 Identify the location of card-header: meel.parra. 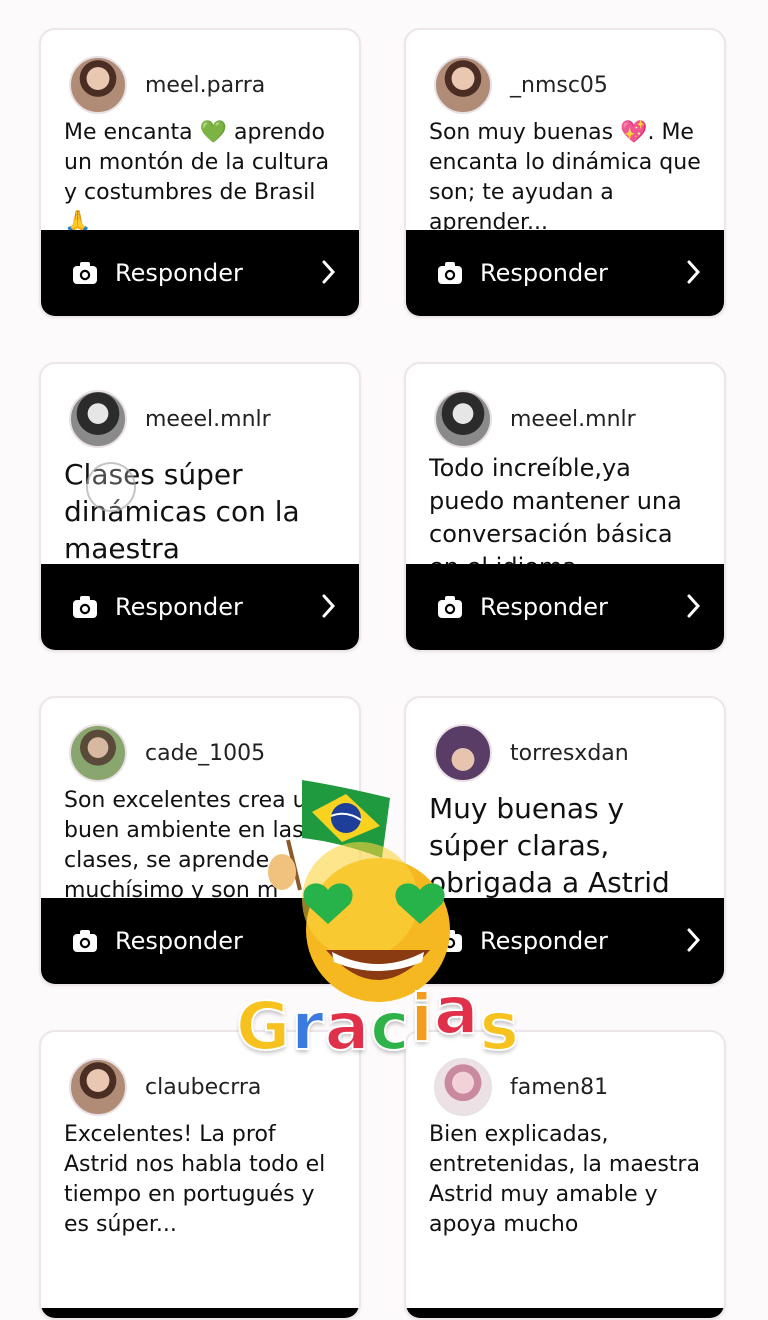
(167, 85).